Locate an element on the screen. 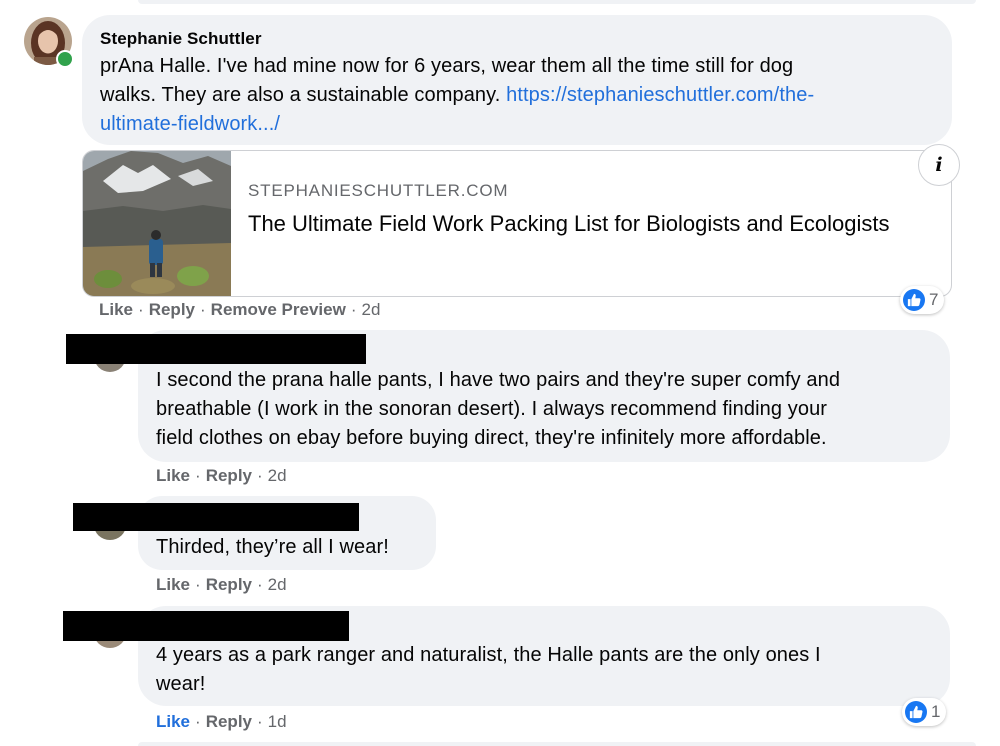 The width and height of the screenshot is (1000, 746). timestamp: 1d is located at coordinates (277, 721).